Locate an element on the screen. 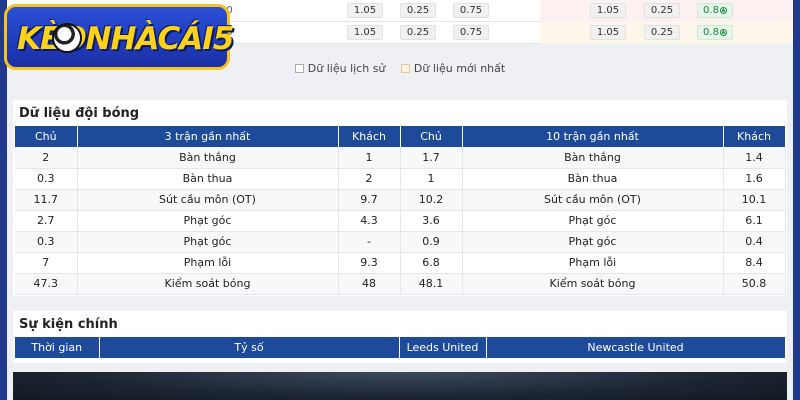 The image size is (800, 400). table-row: 0.3 Phạt góc -0.9 Phạt góc 0.4 is located at coordinates (400, 242).